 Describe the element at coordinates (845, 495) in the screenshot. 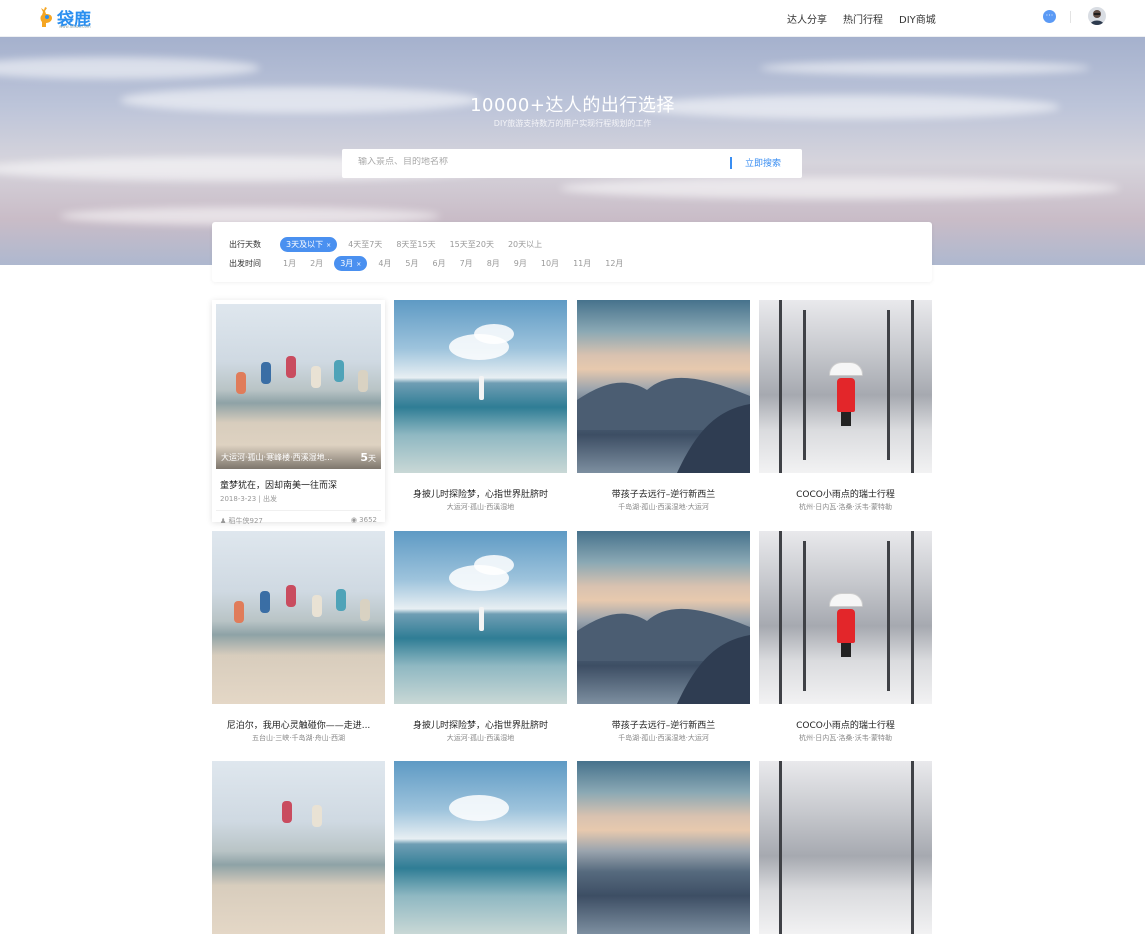

I see `trip-title: COCO小雨点的瑞士行程` at that location.